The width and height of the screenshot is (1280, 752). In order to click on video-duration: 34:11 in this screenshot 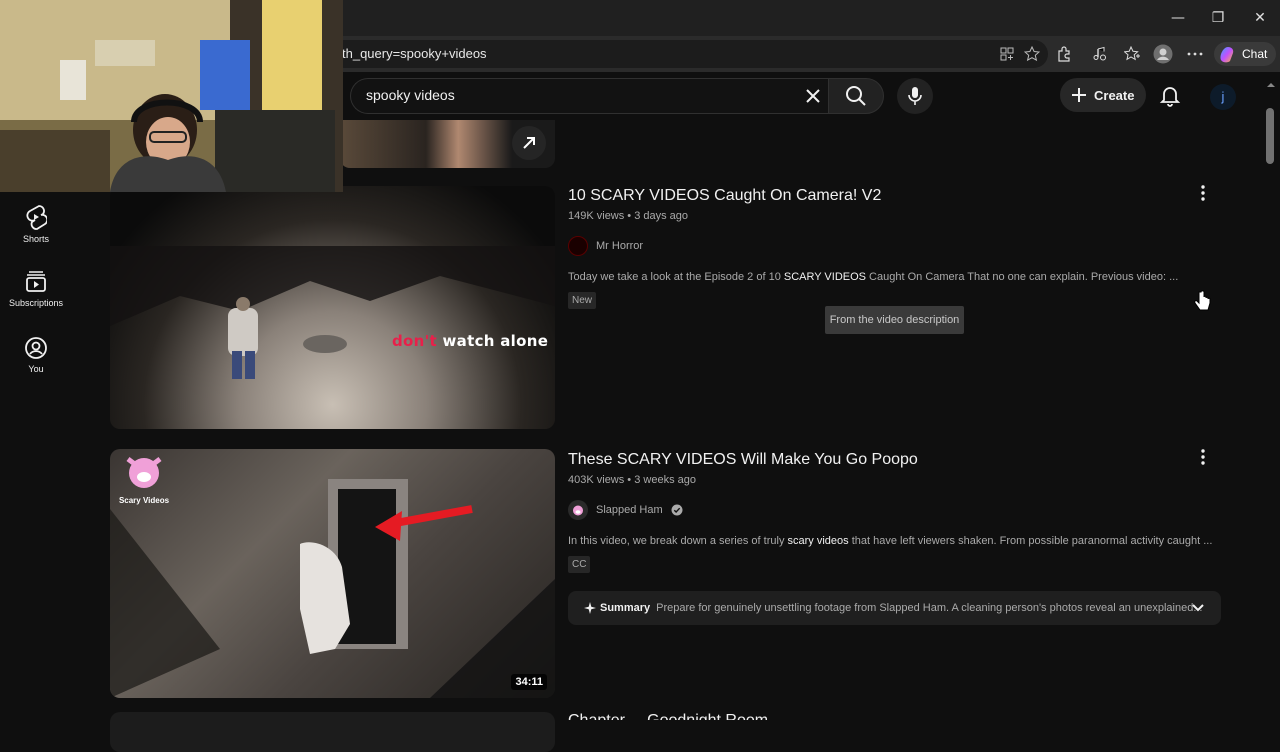, I will do `click(529, 682)`.